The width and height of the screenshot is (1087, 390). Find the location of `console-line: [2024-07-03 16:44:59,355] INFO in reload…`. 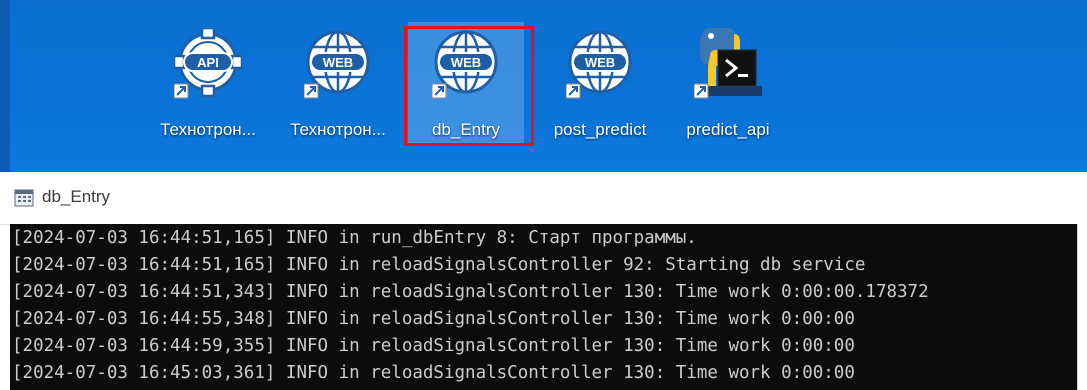

console-line: [2024-07-03 16:44:59,355] INFO in reload… is located at coordinates (433, 346).